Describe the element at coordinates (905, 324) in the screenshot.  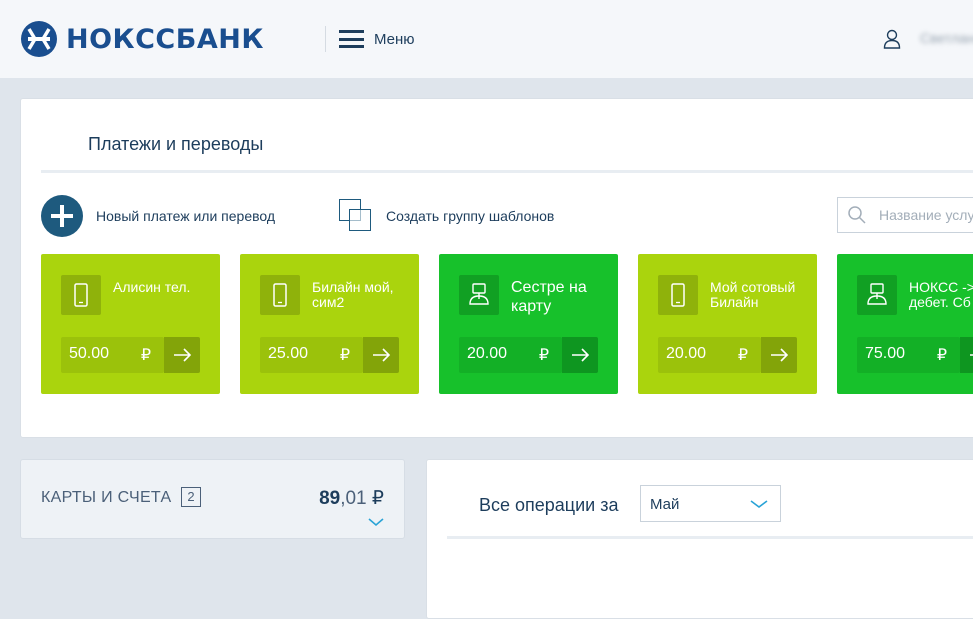
I see `template-tile: НОКСС -> дебет. Сб 75.00 ₽` at that location.